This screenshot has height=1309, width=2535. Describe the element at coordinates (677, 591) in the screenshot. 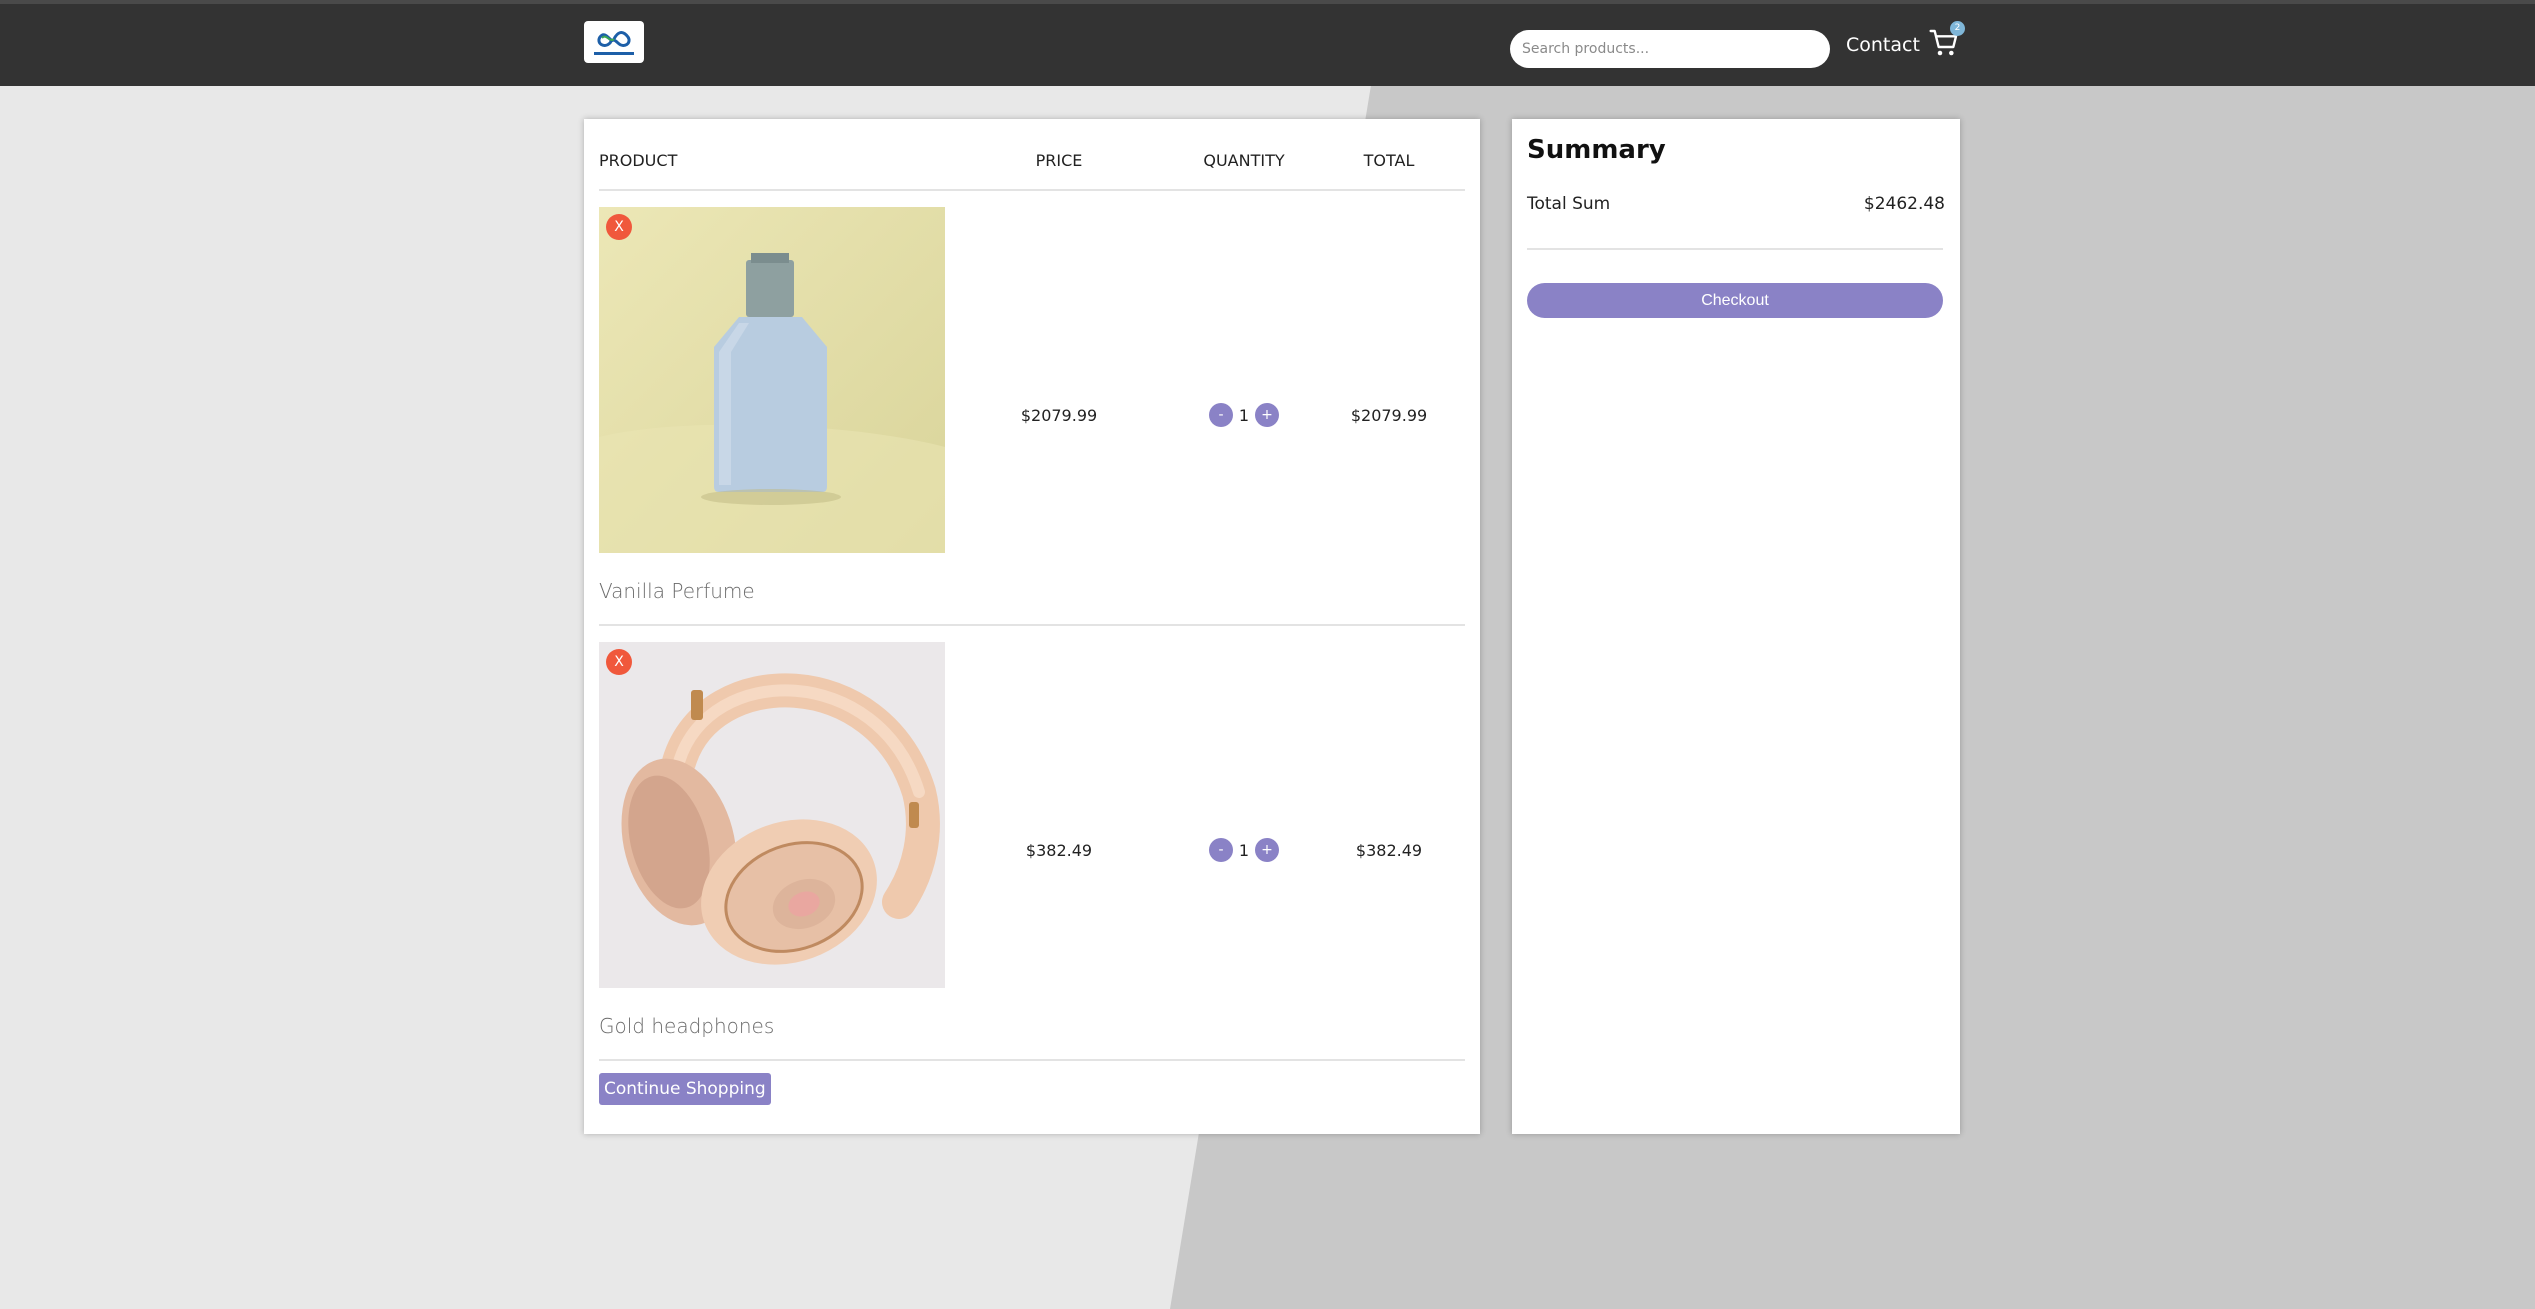

I see `item-name: Vanilla Perfume` at that location.